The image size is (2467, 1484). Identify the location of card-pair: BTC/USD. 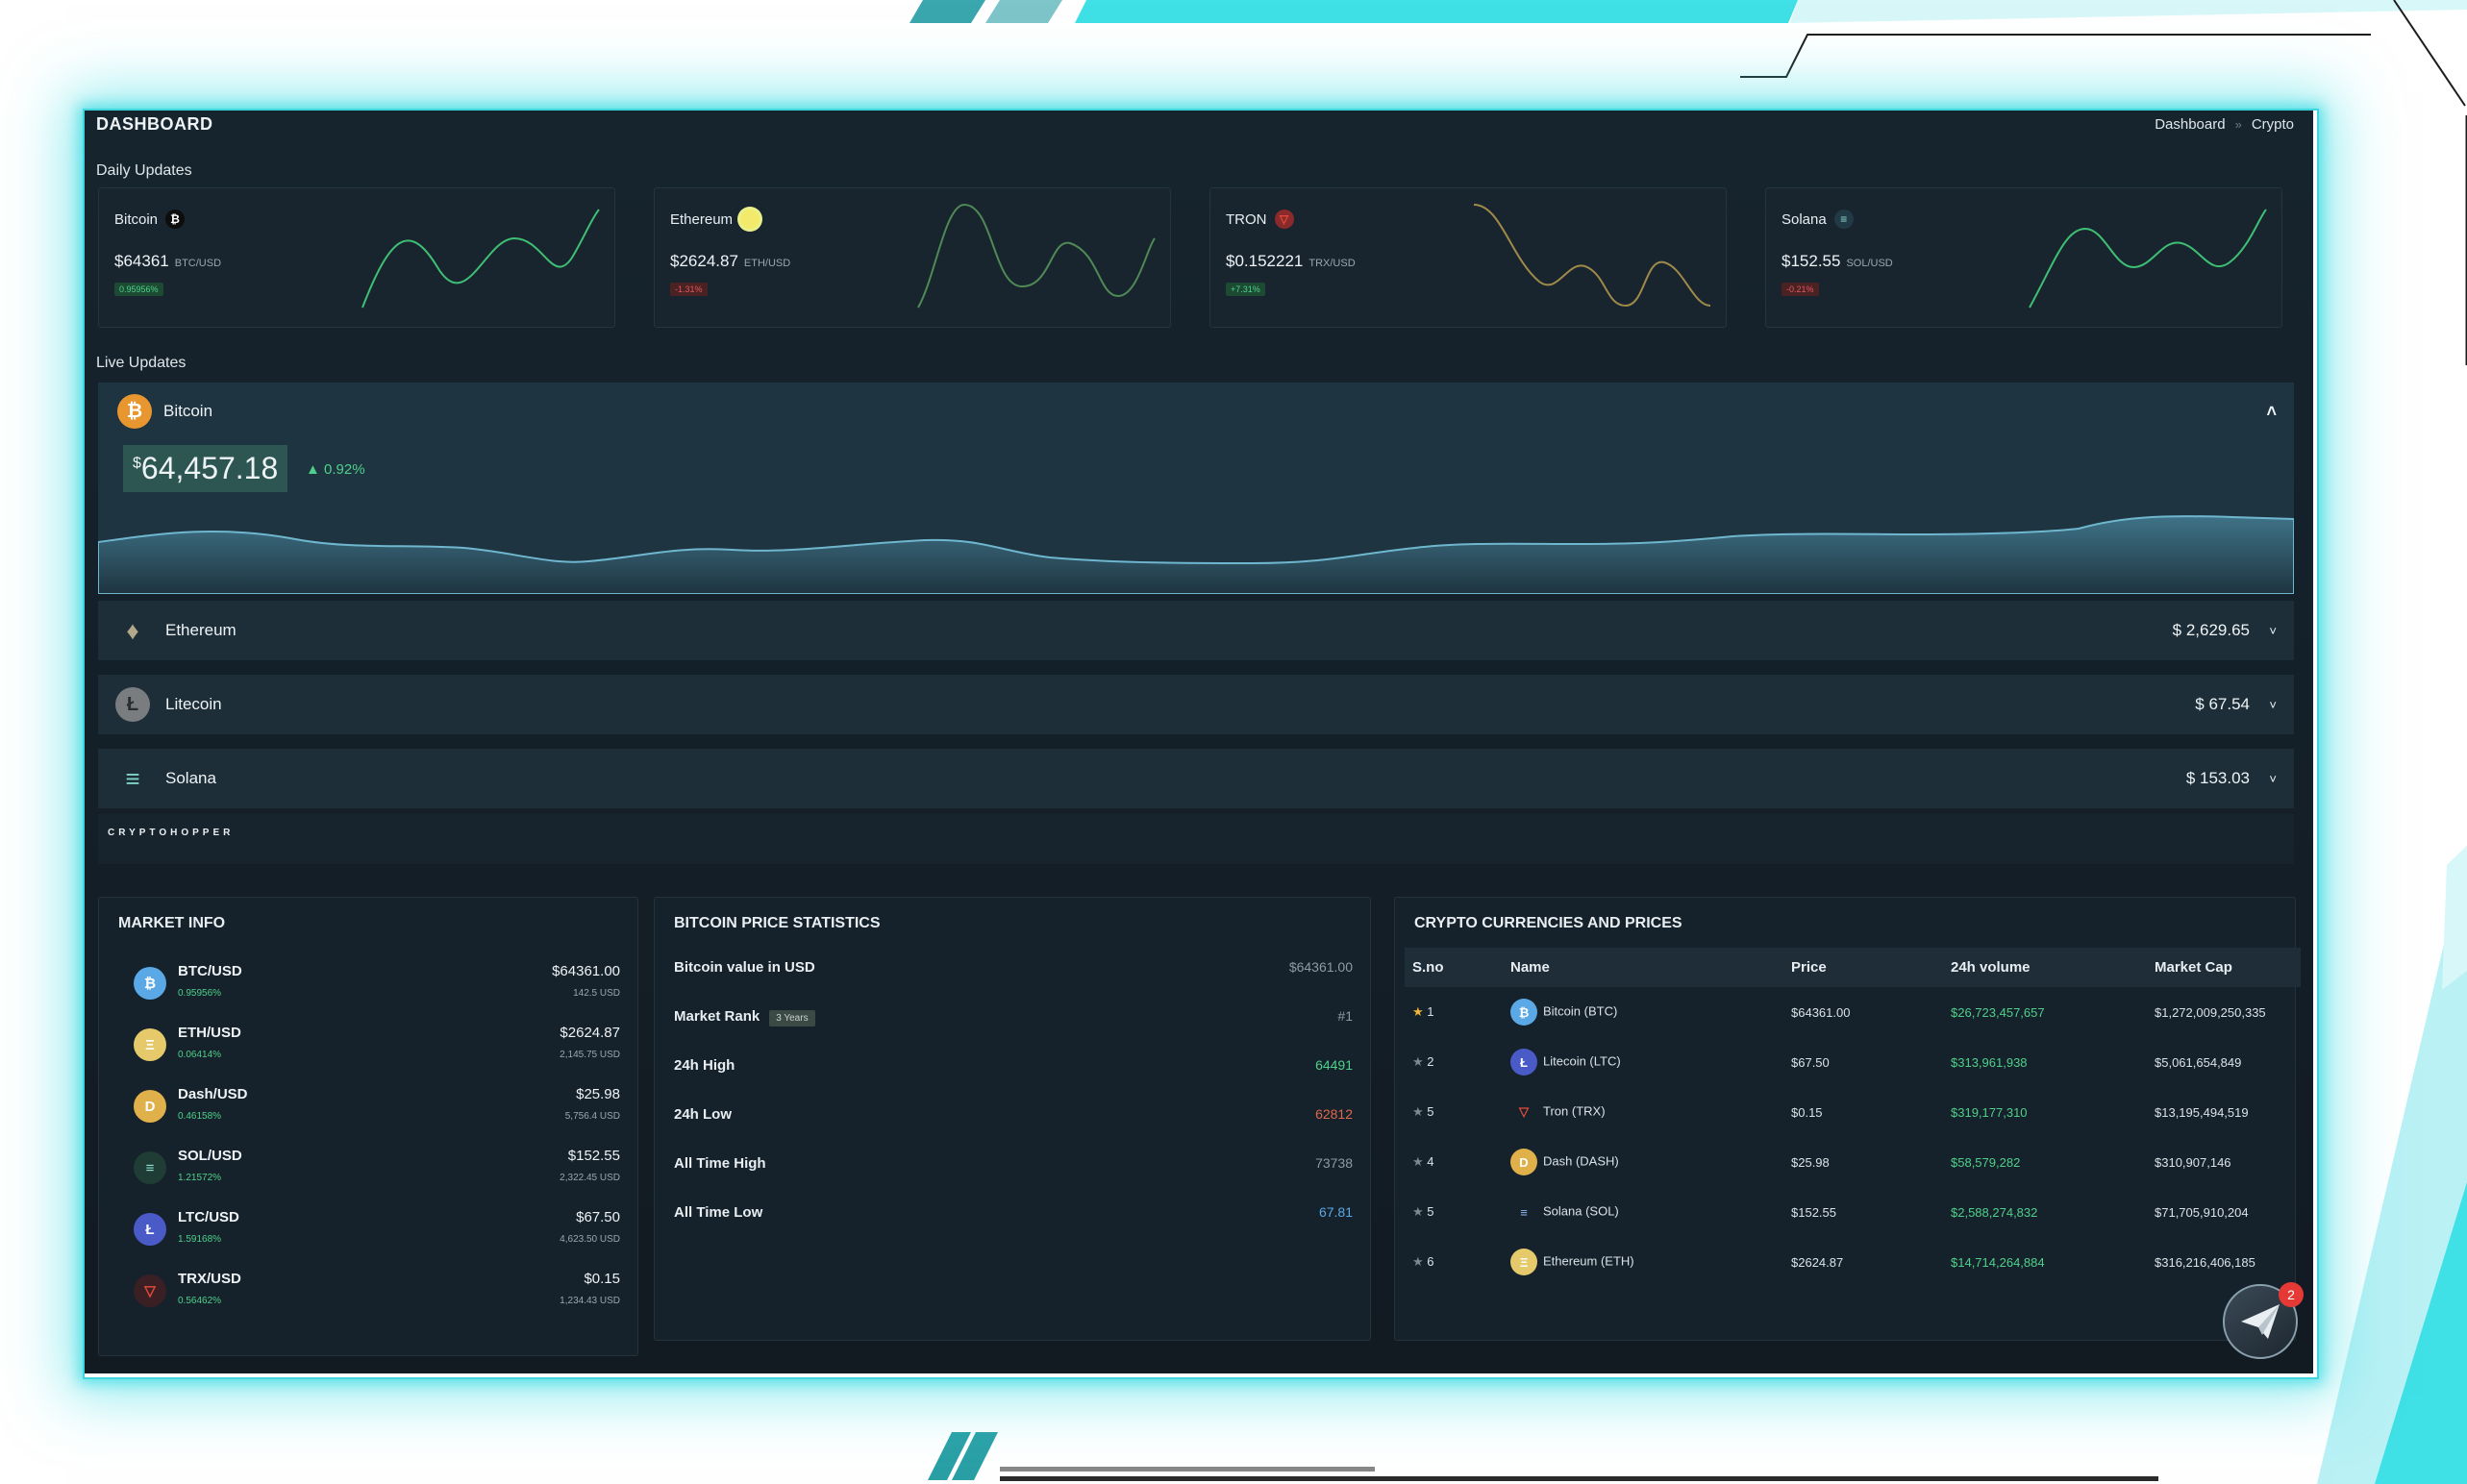
(198, 263).